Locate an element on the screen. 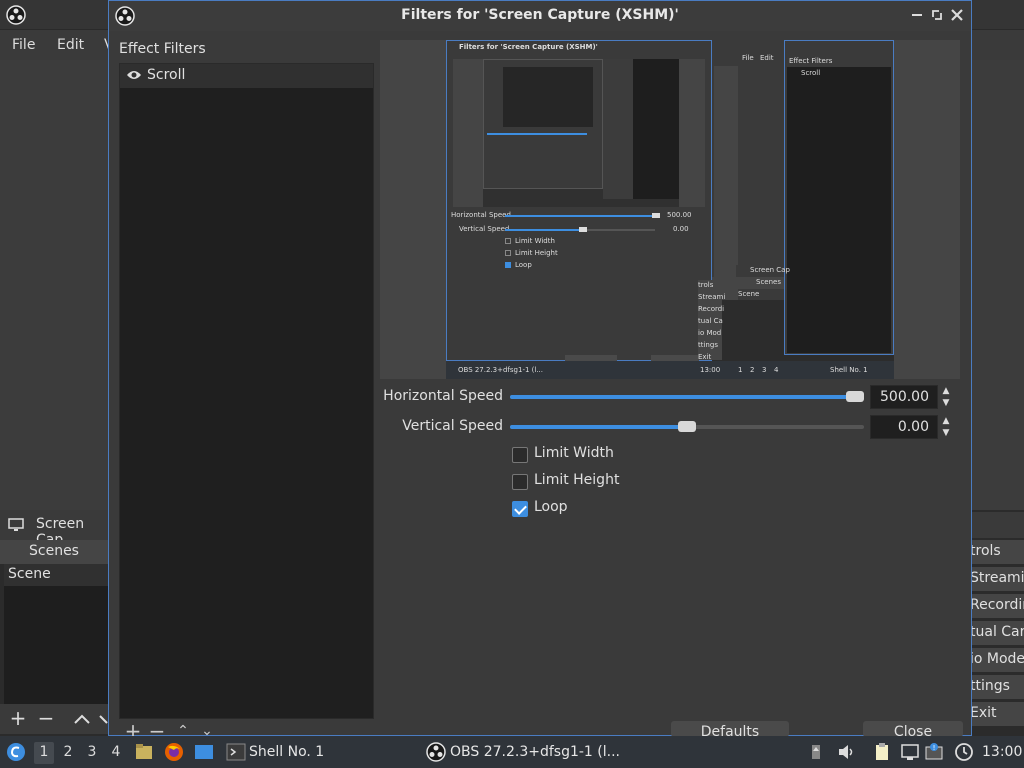 Image resolution: width=1024 pixels, height=768 pixels. obs-logo-icon is located at coordinates (16, 15).